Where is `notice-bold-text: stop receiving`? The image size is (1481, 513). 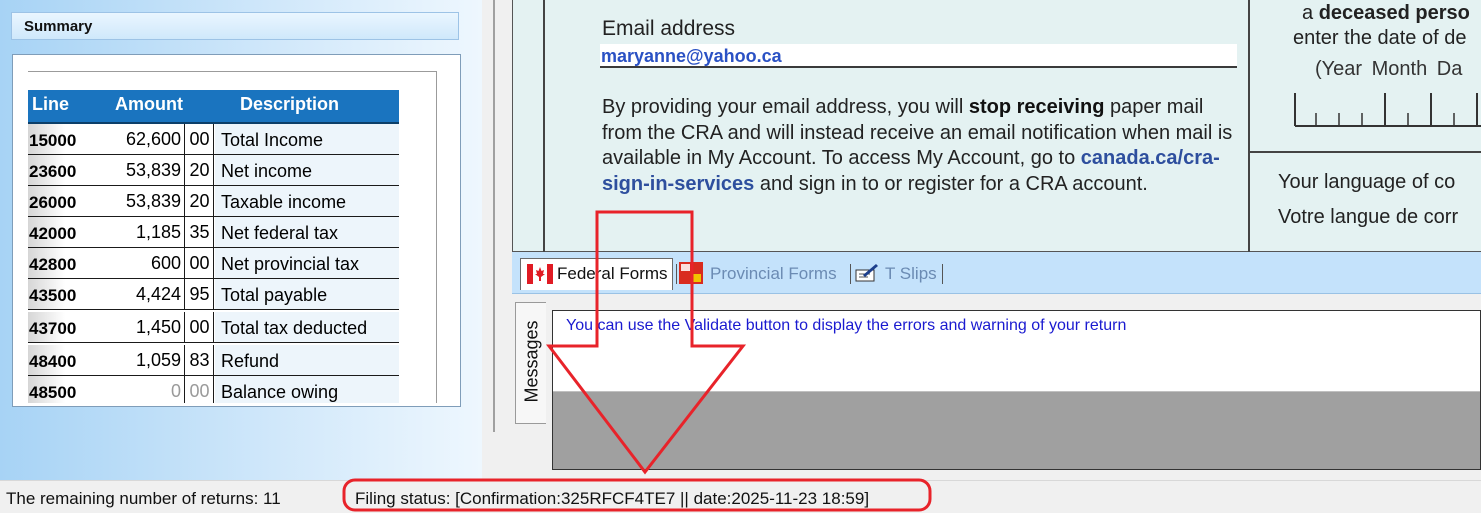
notice-bold-text: stop receiving is located at coordinates (1036, 107).